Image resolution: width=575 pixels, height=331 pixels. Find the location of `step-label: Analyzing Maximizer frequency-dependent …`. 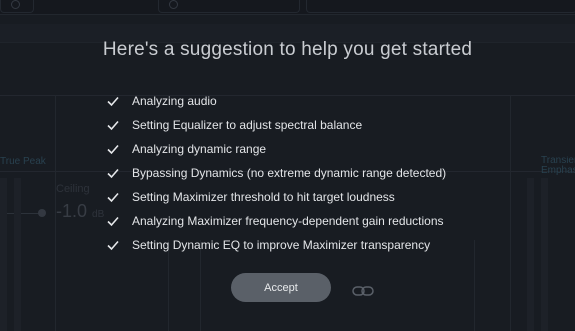

step-label: Analyzing Maximizer frequency-dependent … is located at coordinates (288, 221).